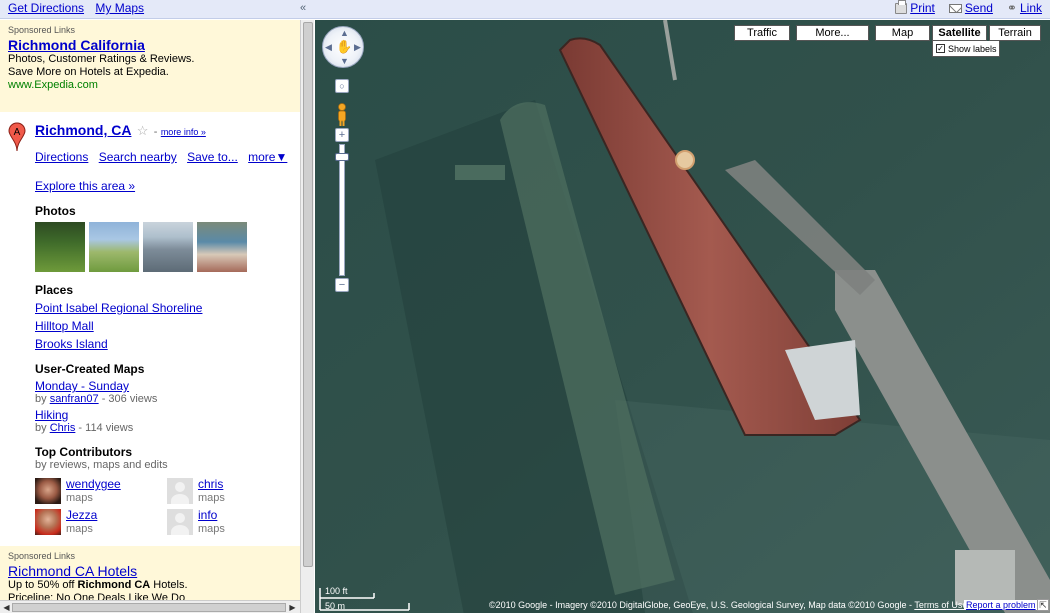  I want to click on pegman-icon, so click(342, 115).